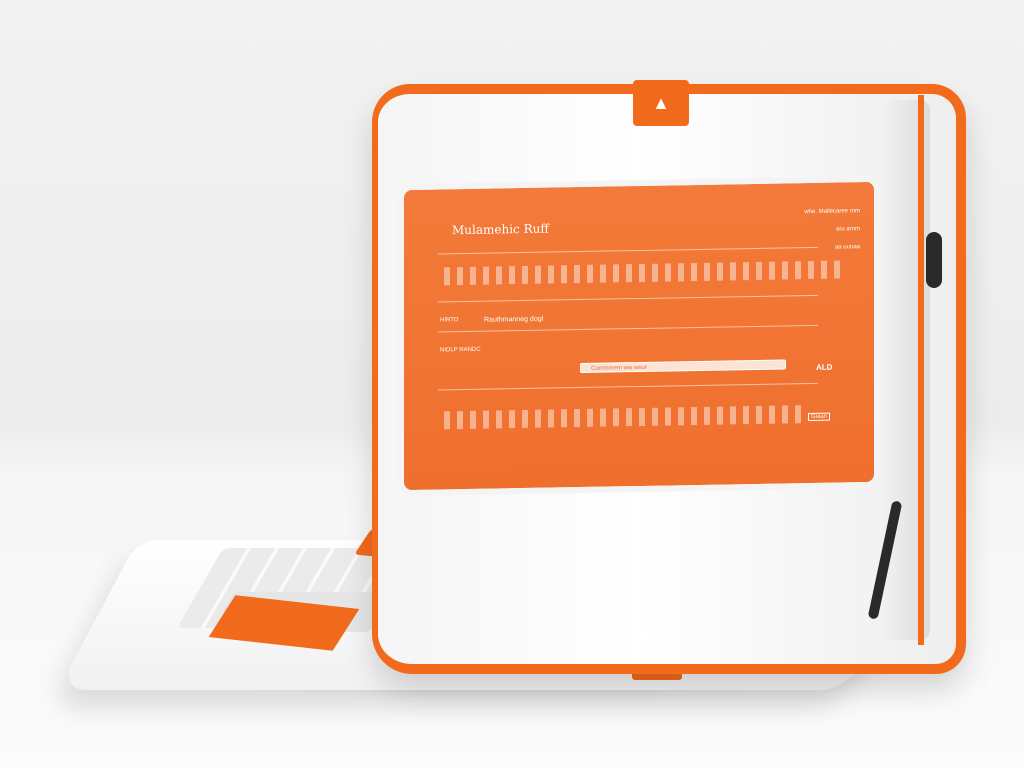 This screenshot has height=768, width=1024. What do you see at coordinates (819, 417) in the screenshot?
I see `screen-button: Giaan` at bounding box center [819, 417].